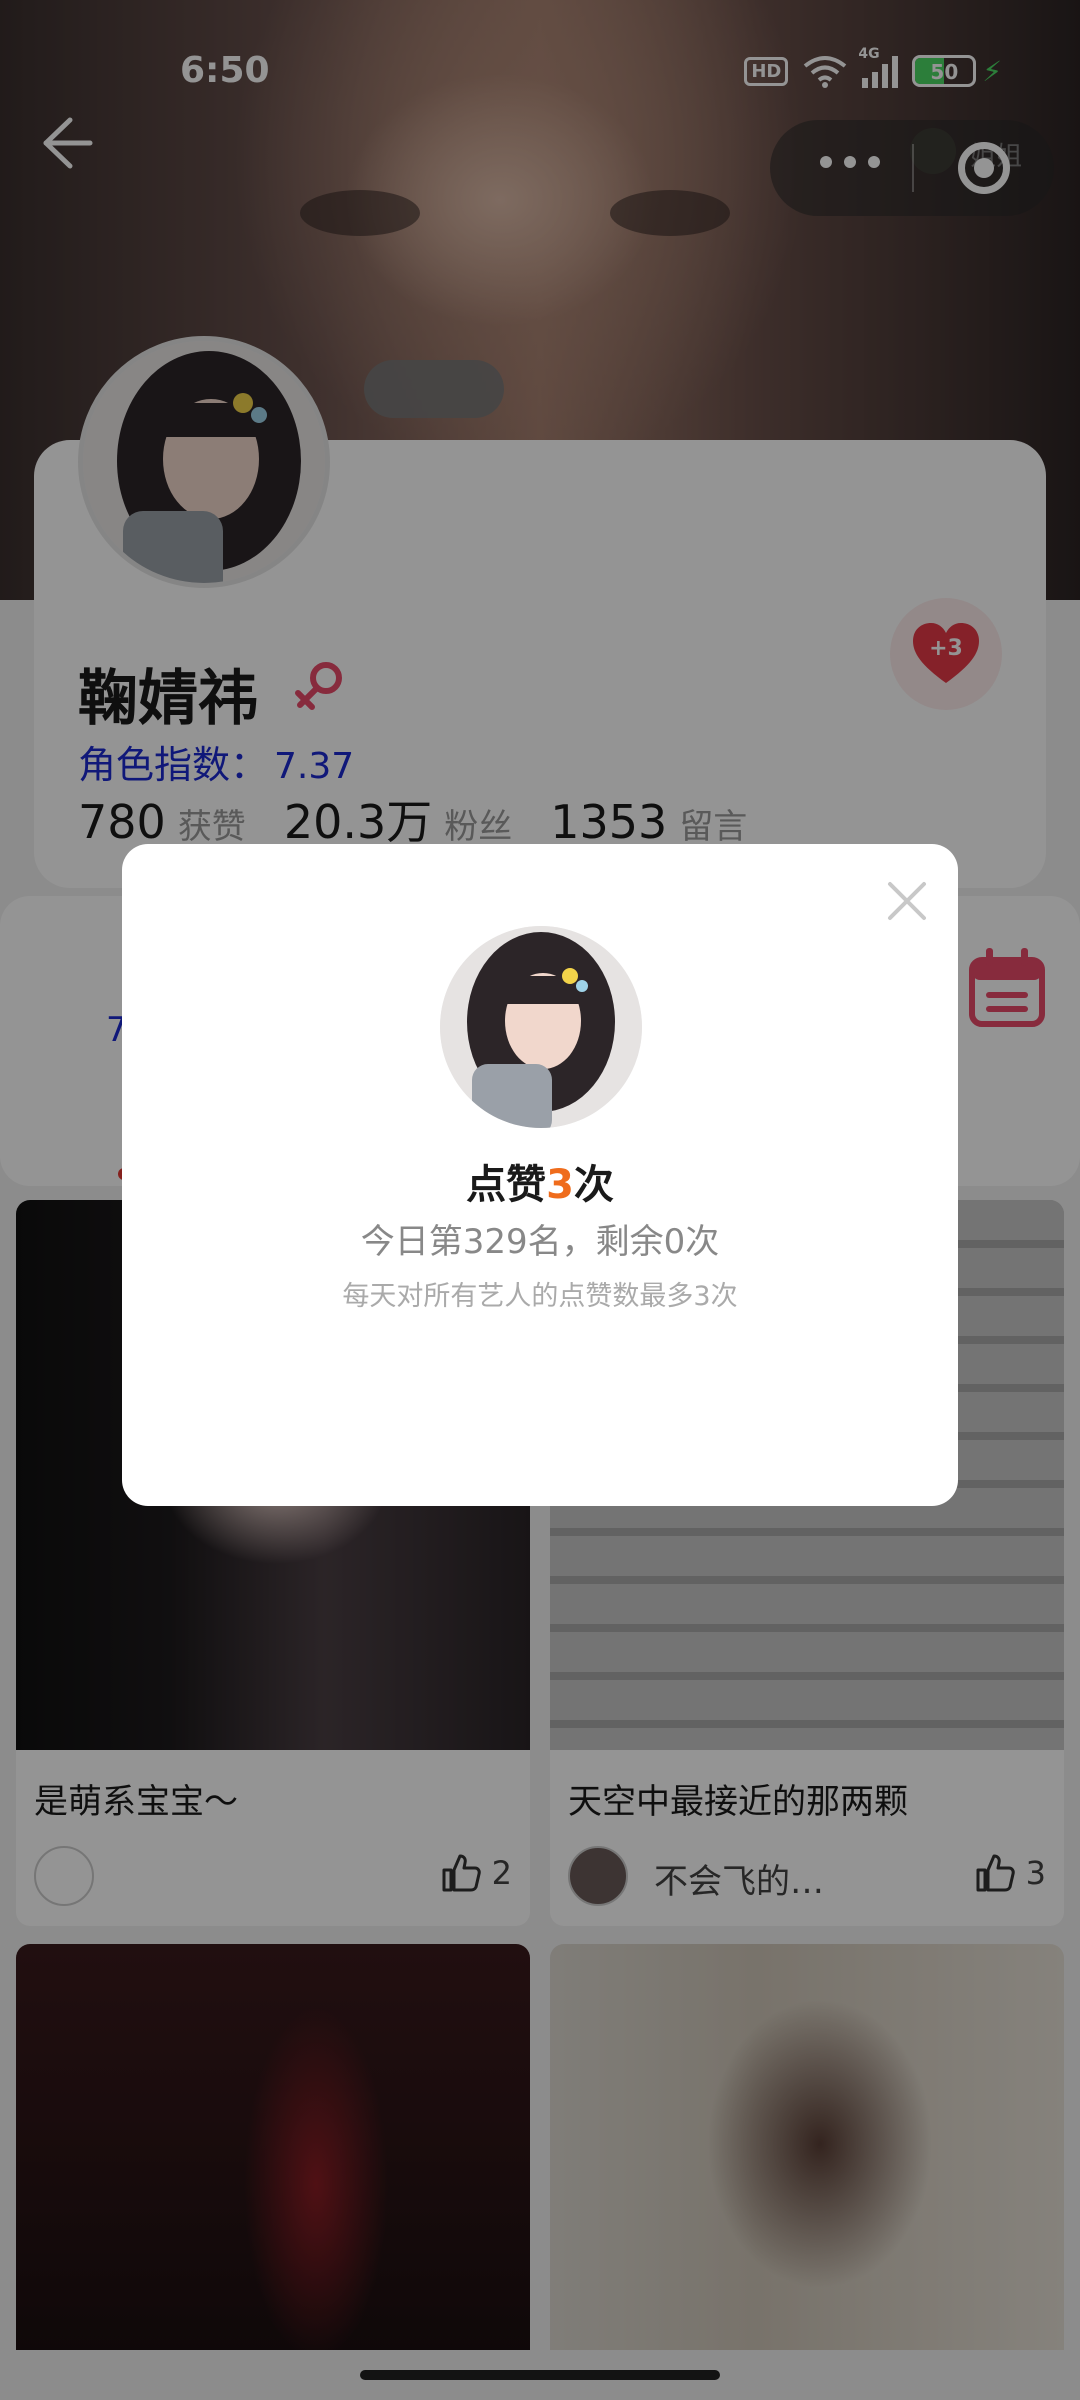 This screenshot has height=2400, width=1080. Describe the element at coordinates (540, 1242) in the screenshot. I see `dialog-rank-text: 今日第329名，剩余0次` at that location.